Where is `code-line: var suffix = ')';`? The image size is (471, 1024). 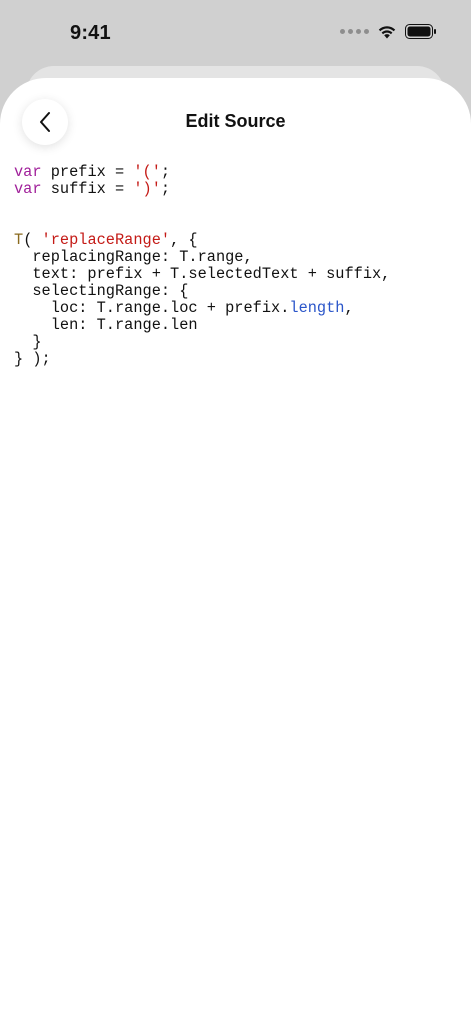 code-line: var suffix = ')'; is located at coordinates (242, 189).